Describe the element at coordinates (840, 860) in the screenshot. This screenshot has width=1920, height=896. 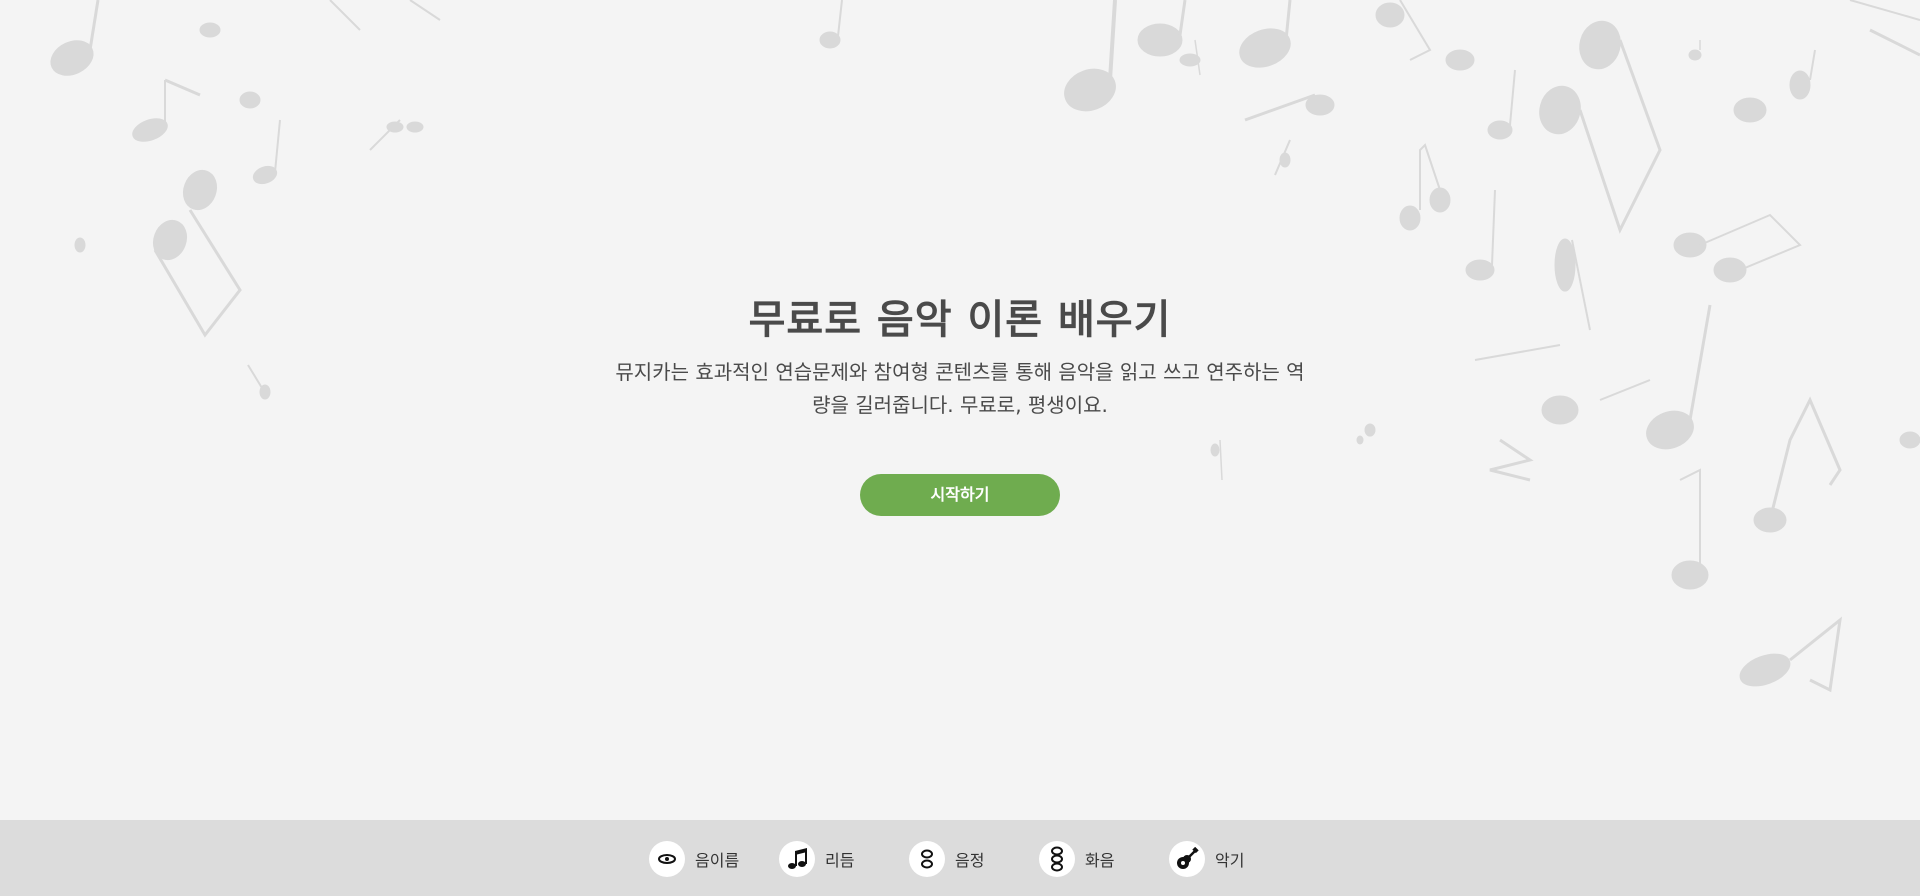
I see `nav-item-label: 리듬` at that location.